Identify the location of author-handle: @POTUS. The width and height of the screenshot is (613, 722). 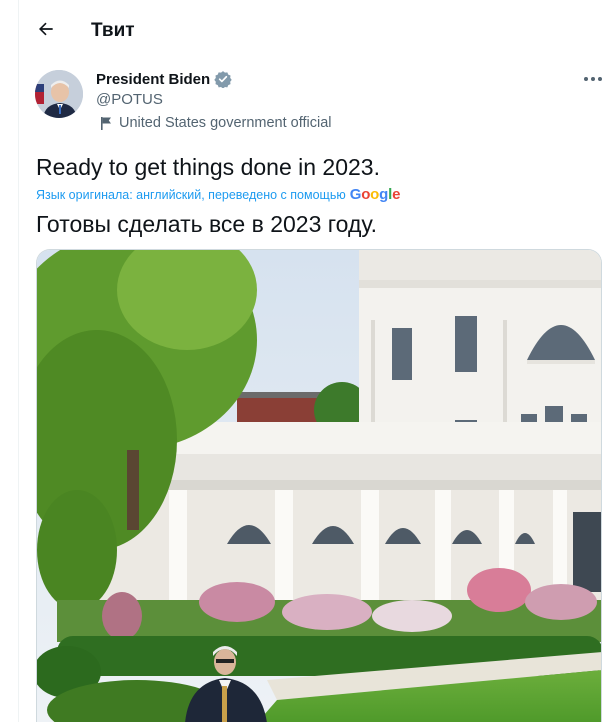
(129, 99).